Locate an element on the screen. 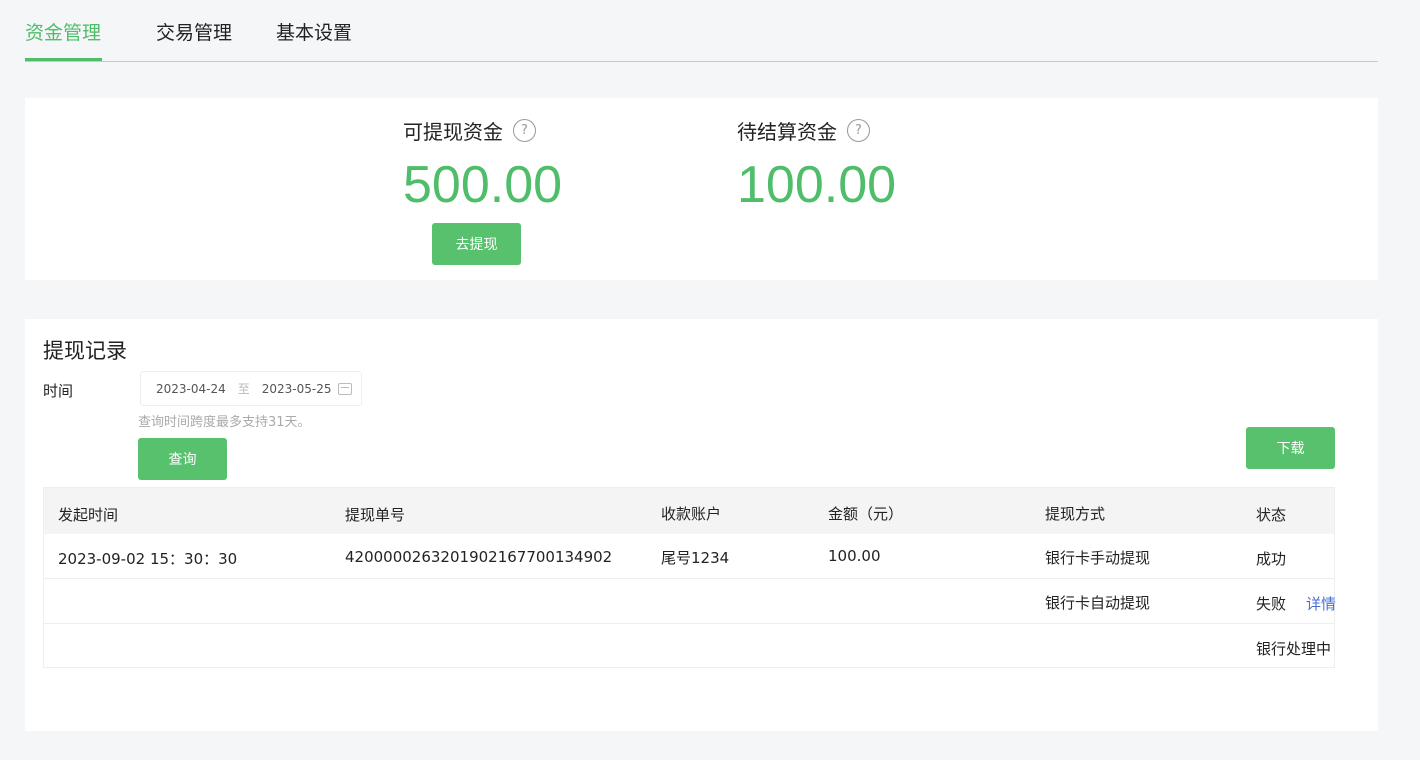 The image size is (1420, 760). withdraw-button: 去提现 is located at coordinates (476, 244).